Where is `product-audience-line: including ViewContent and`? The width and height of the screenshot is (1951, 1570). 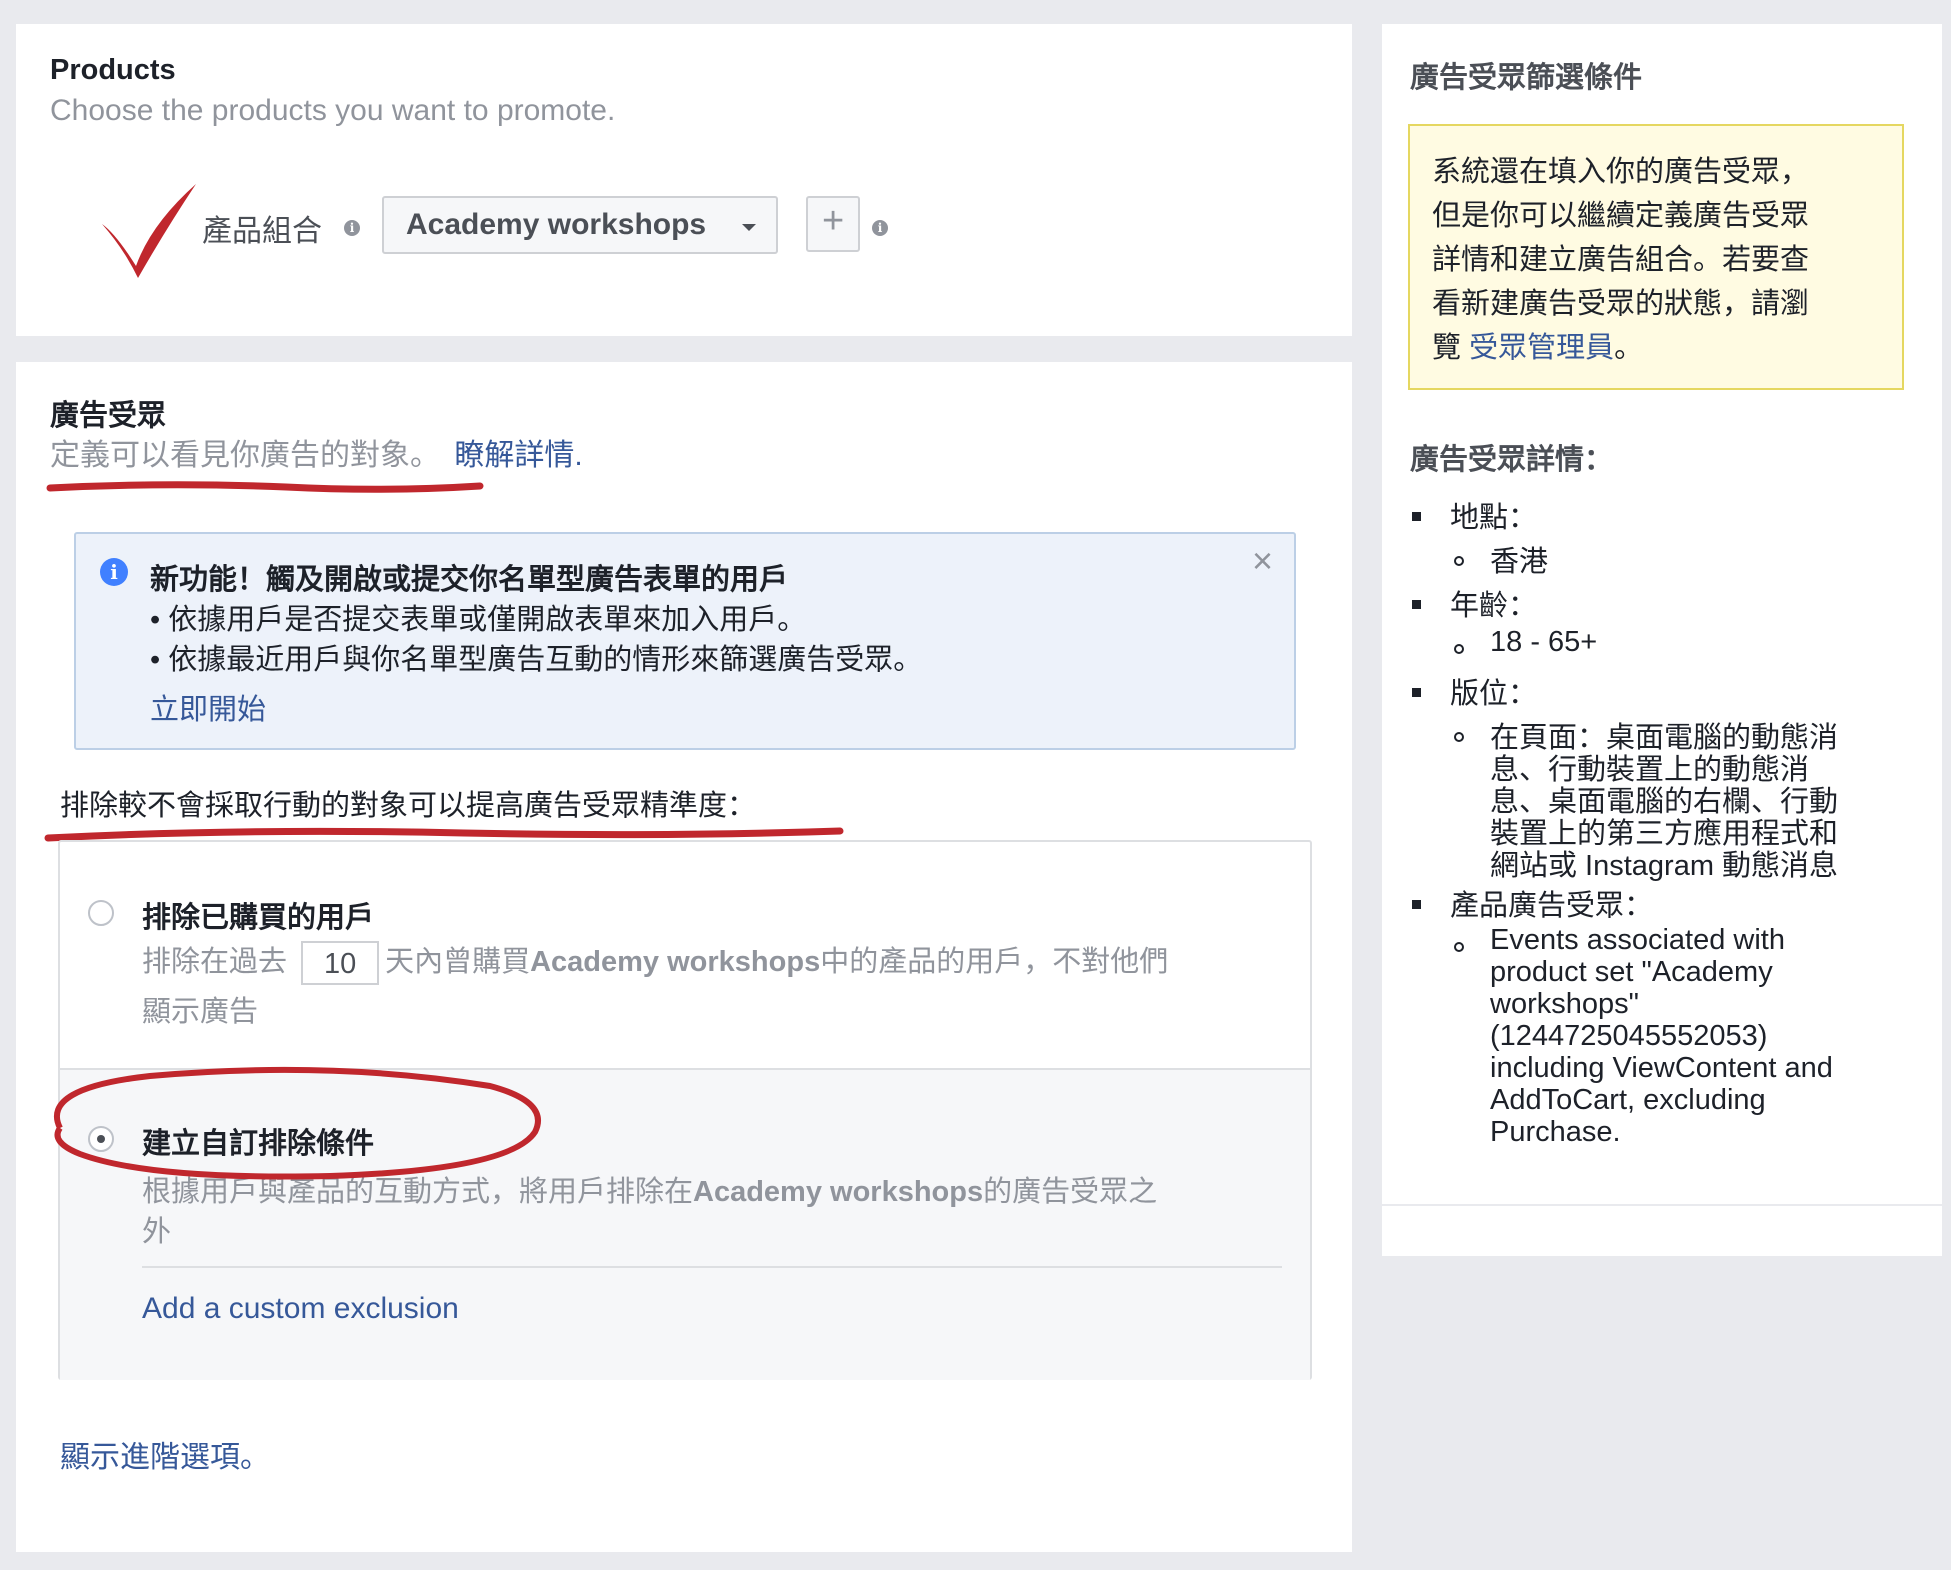 product-audience-line: including ViewContent and is located at coordinates (1661, 1068).